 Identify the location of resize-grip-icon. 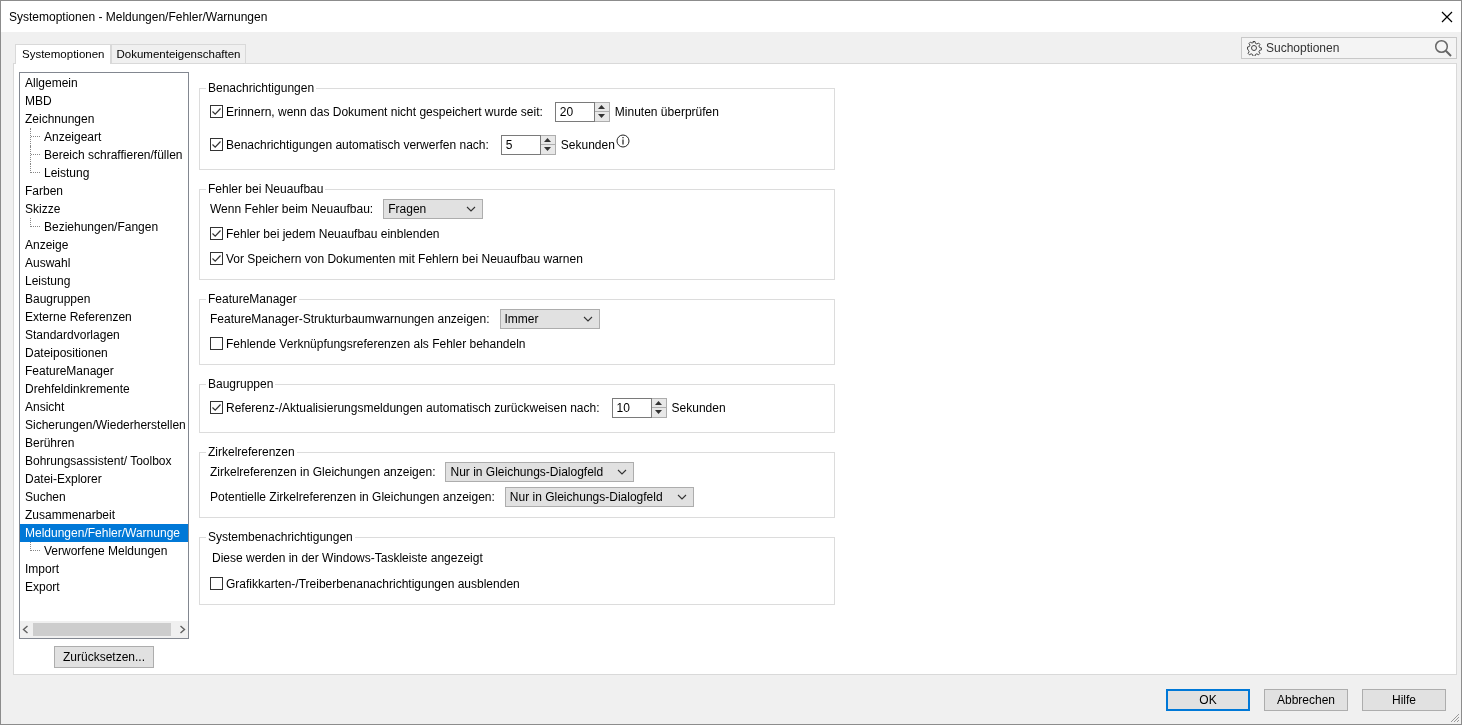
(1455, 718).